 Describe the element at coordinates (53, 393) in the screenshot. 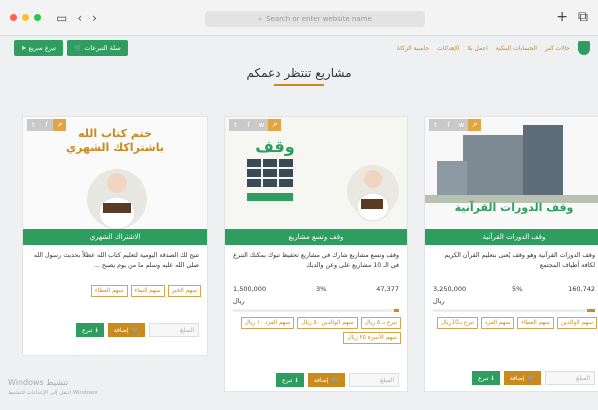

I see `watermark-line2: انتقل إلى الإعدادات لتنشيط Windows` at that location.